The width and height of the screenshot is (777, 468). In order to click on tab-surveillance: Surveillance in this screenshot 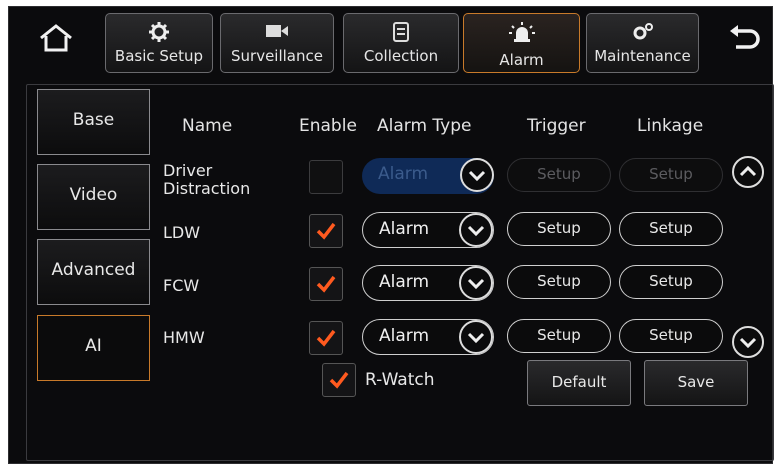, I will do `click(277, 43)`.